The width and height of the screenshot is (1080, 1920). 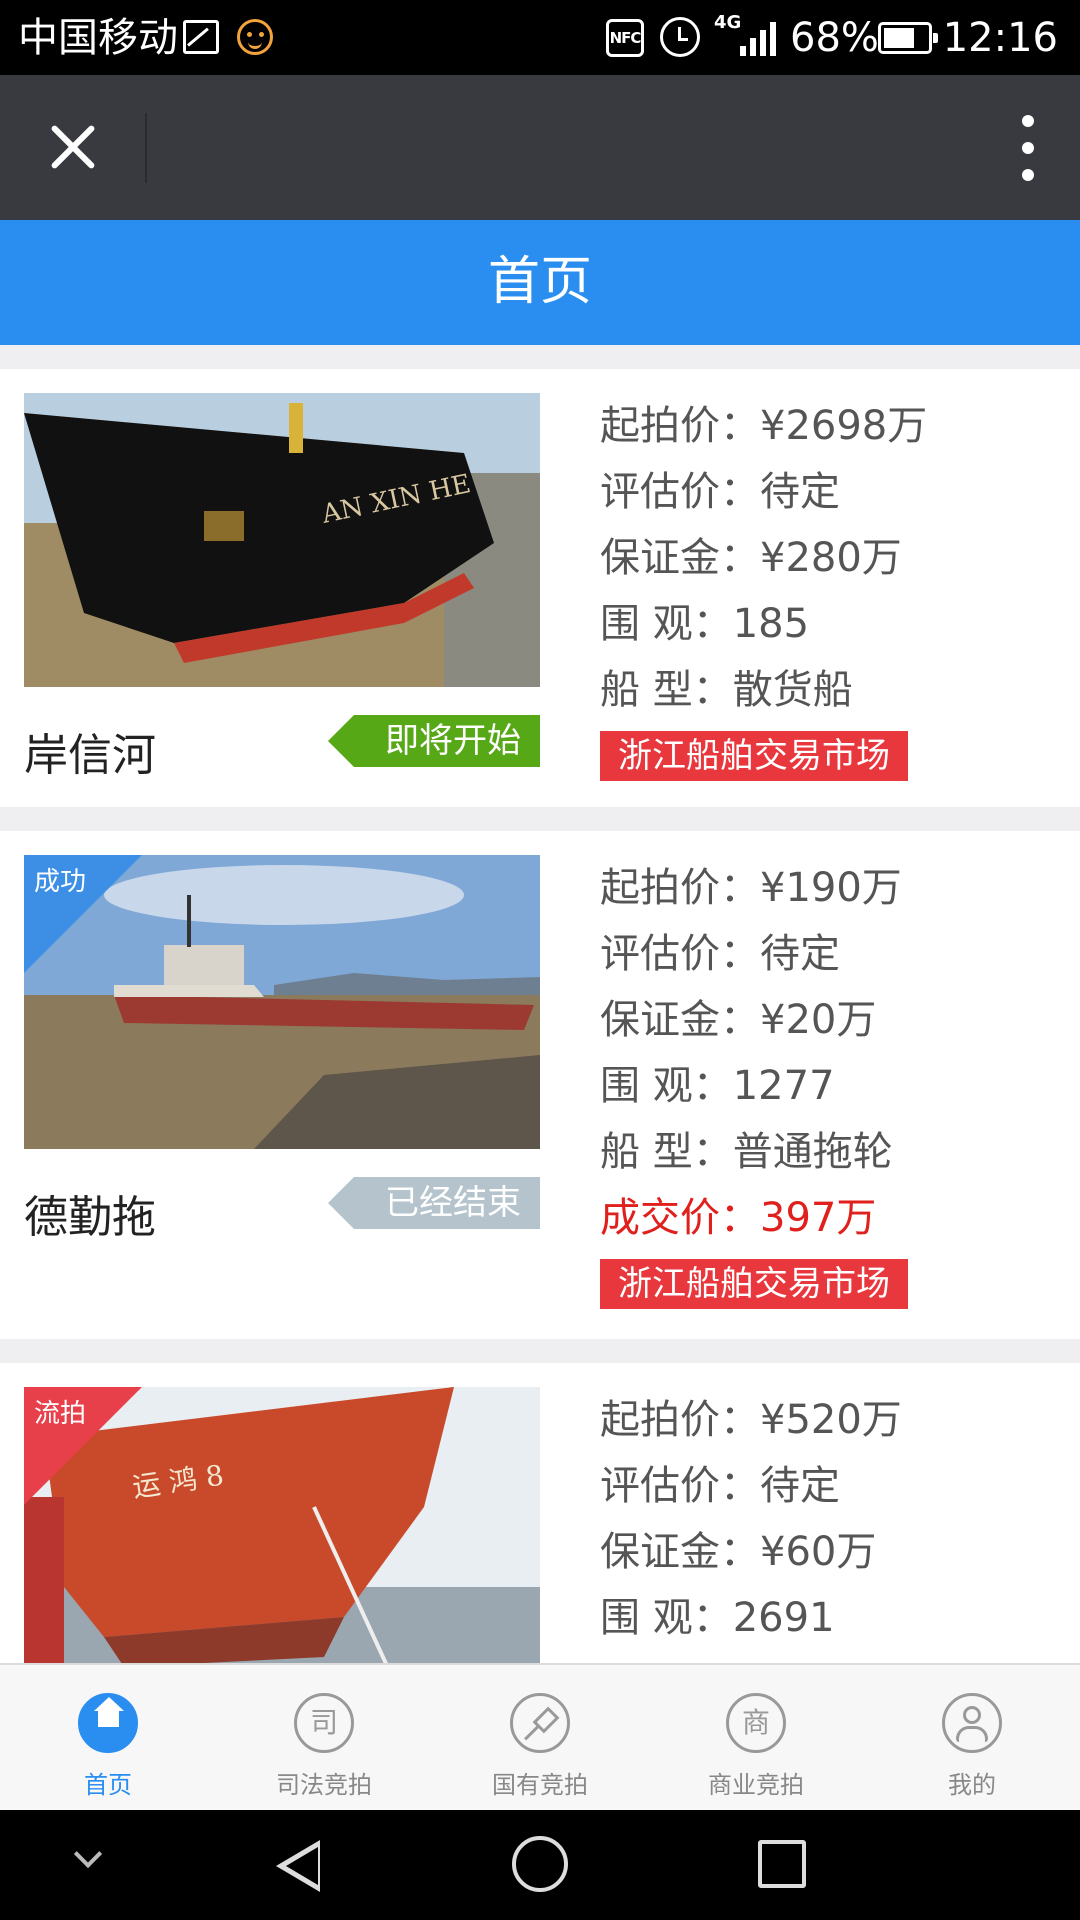 What do you see at coordinates (1028, 148) in the screenshot?
I see `more-options-icon` at bounding box center [1028, 148].